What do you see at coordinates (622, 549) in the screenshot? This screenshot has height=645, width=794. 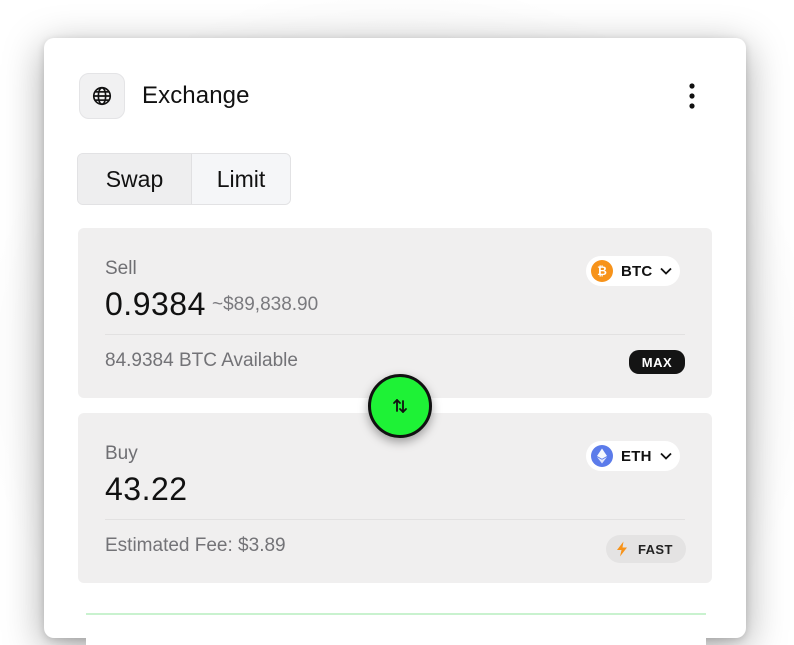 I see `lightning-icon` at bounding box center [622, 549].